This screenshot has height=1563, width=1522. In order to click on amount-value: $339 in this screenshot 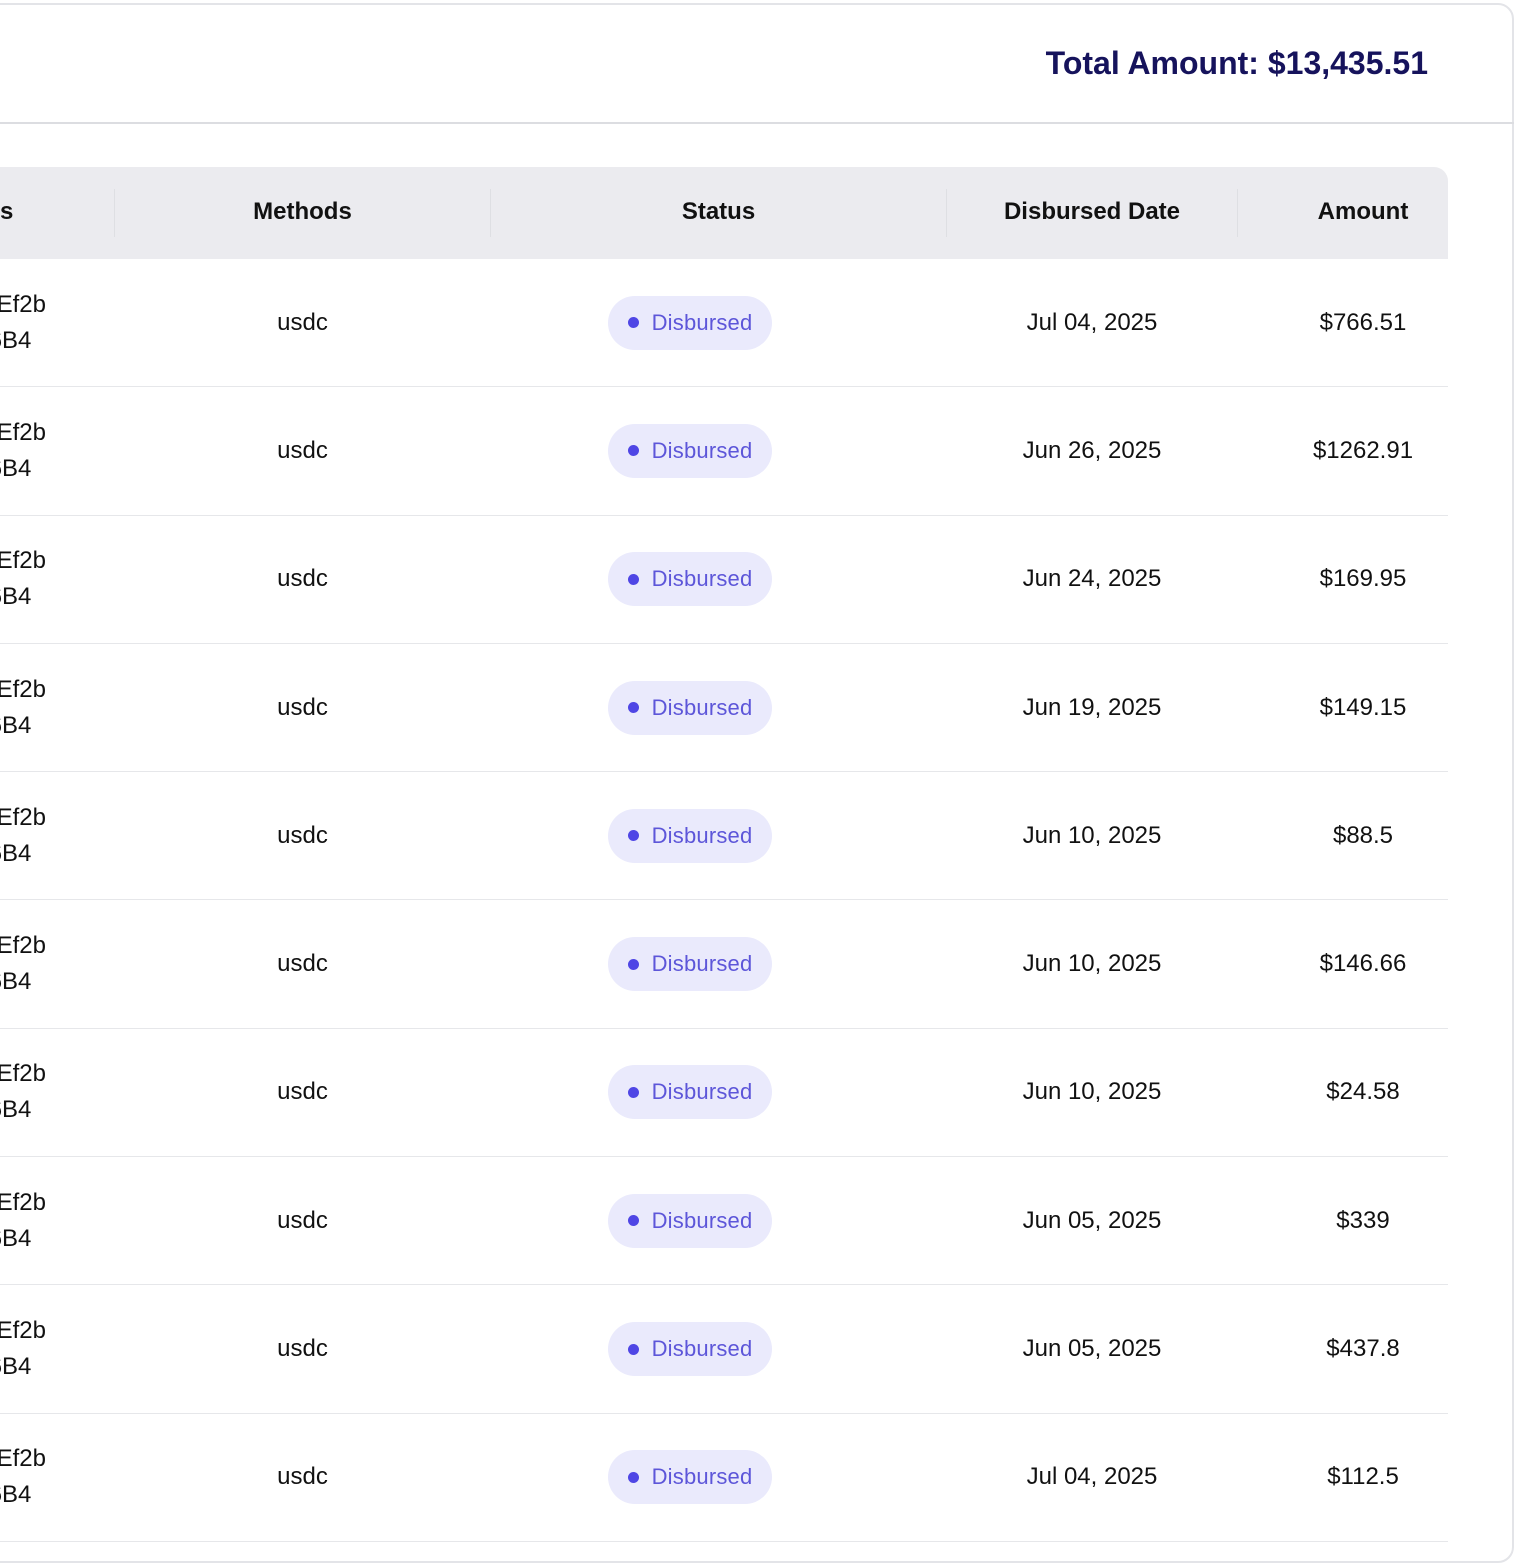, I will do `click(1363, 1220)`.